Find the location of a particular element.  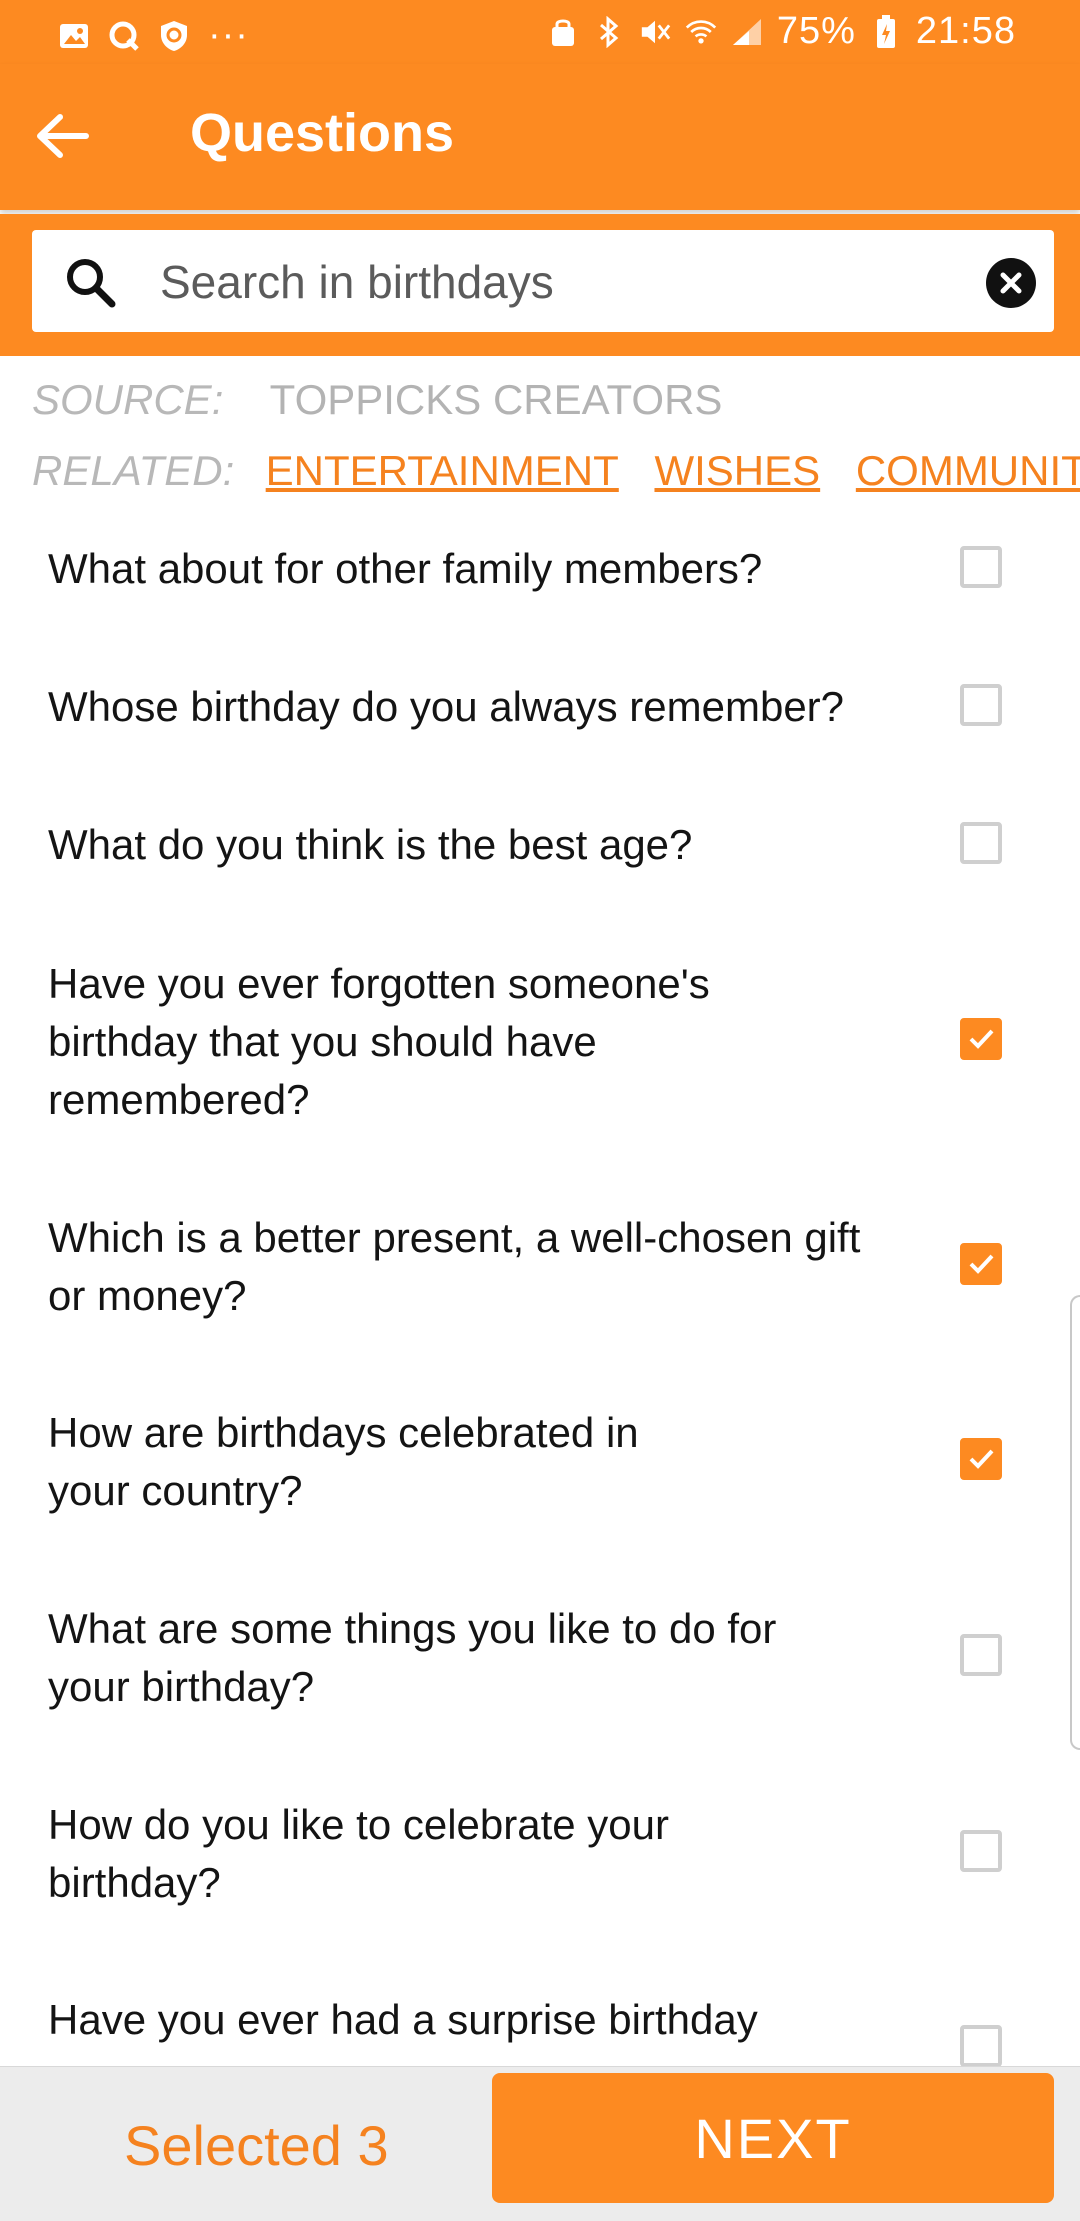

more-notifications-dots: ··· is located at coordinates (228, 35).